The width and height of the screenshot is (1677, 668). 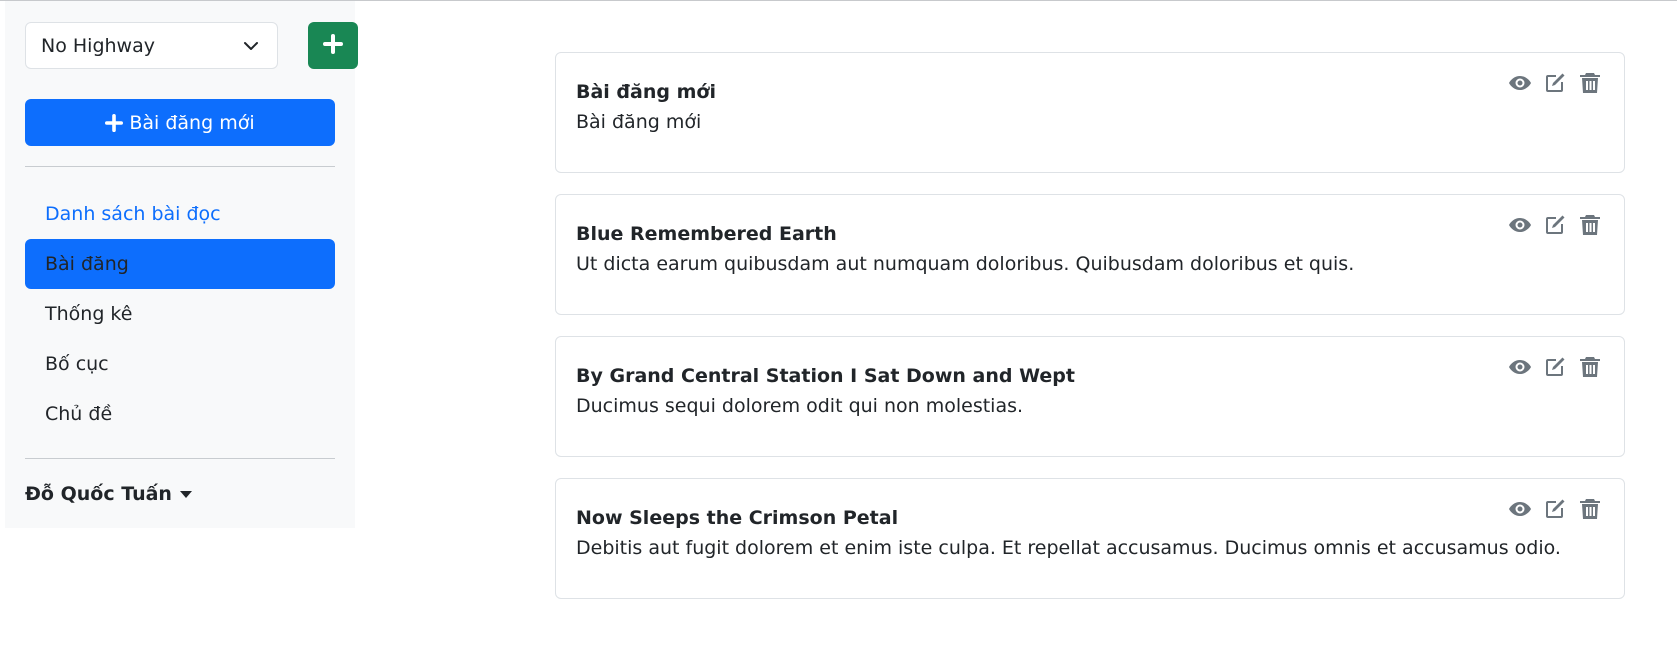 What do you see at coordinates (98, 45) in the screenshot?
I see `blog-select-value: No Highway` at bounding box center [98, 45].